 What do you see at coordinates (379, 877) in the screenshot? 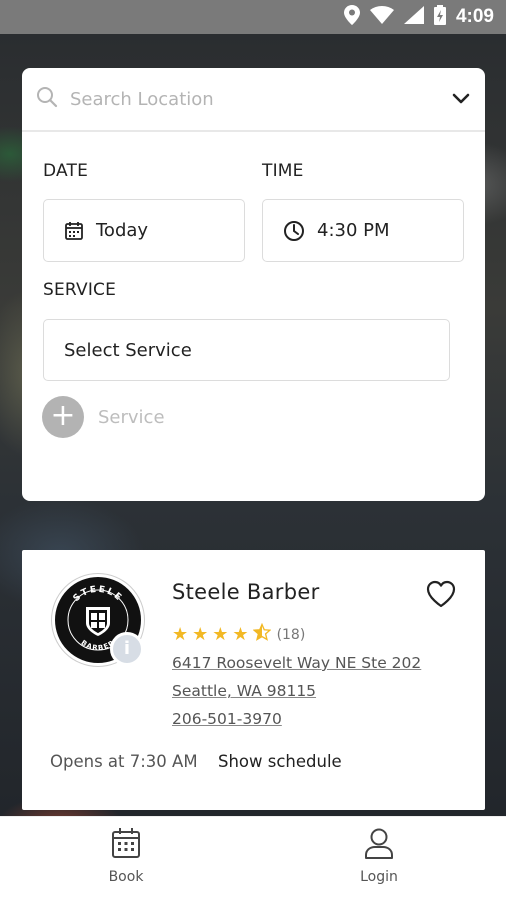
I see `nav-item-label: Login` at bounding box center [379, 877].